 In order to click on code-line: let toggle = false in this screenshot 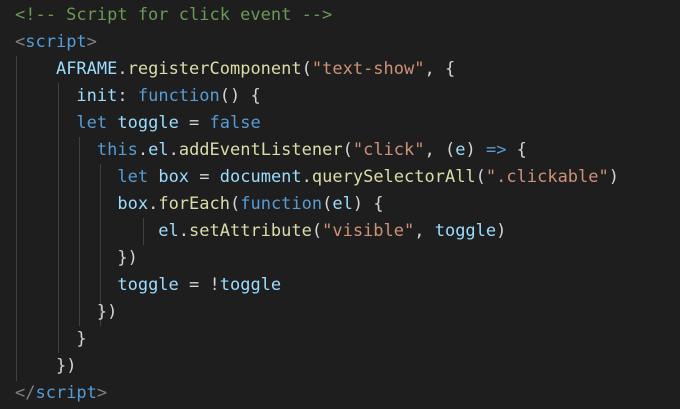, I will do `click(138, 123)`.